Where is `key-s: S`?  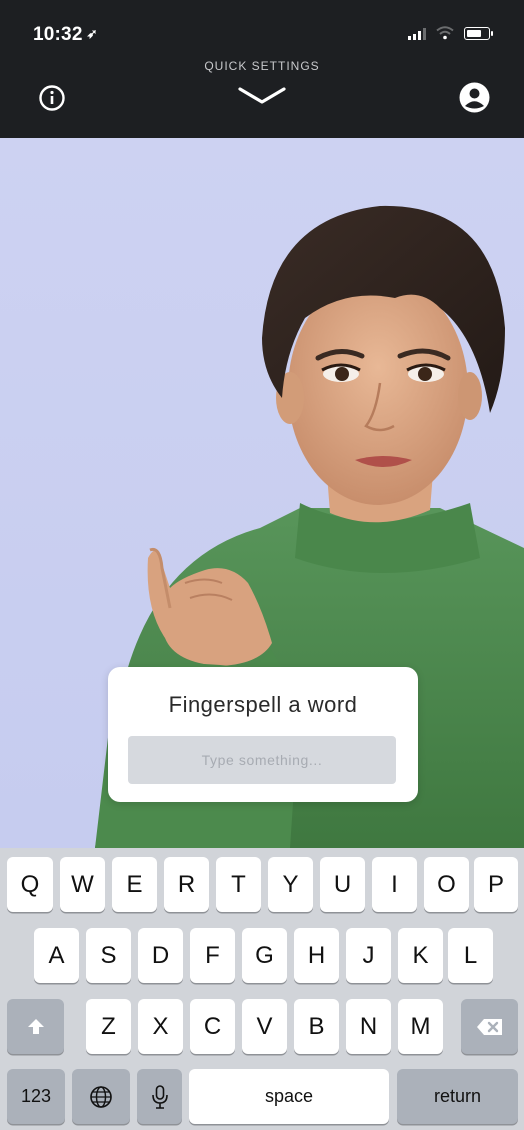
key-s: S is located at coordinates (108, 955).